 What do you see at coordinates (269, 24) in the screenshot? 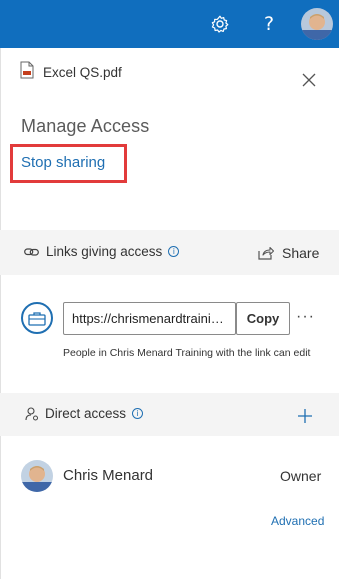
I see `help-button: ?` at bounding box center [269, 24].